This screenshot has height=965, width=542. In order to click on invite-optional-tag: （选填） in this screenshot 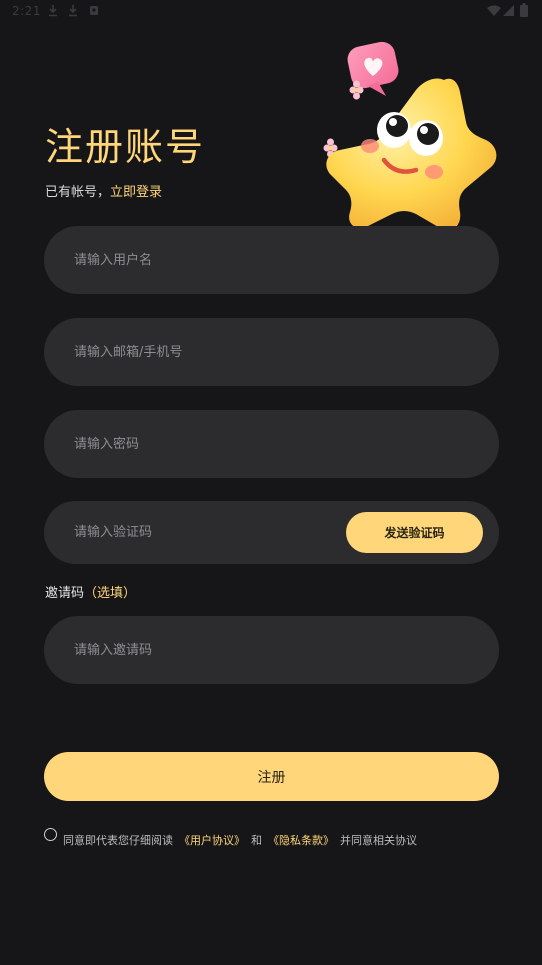, I will do `click(110, 593)`.